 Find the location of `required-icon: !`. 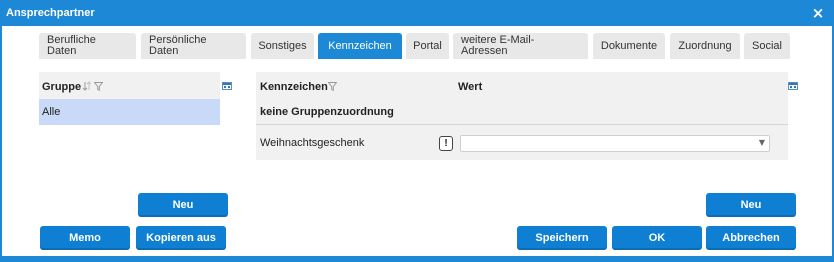

required-icon: ! is located at coordinates (446, 143).